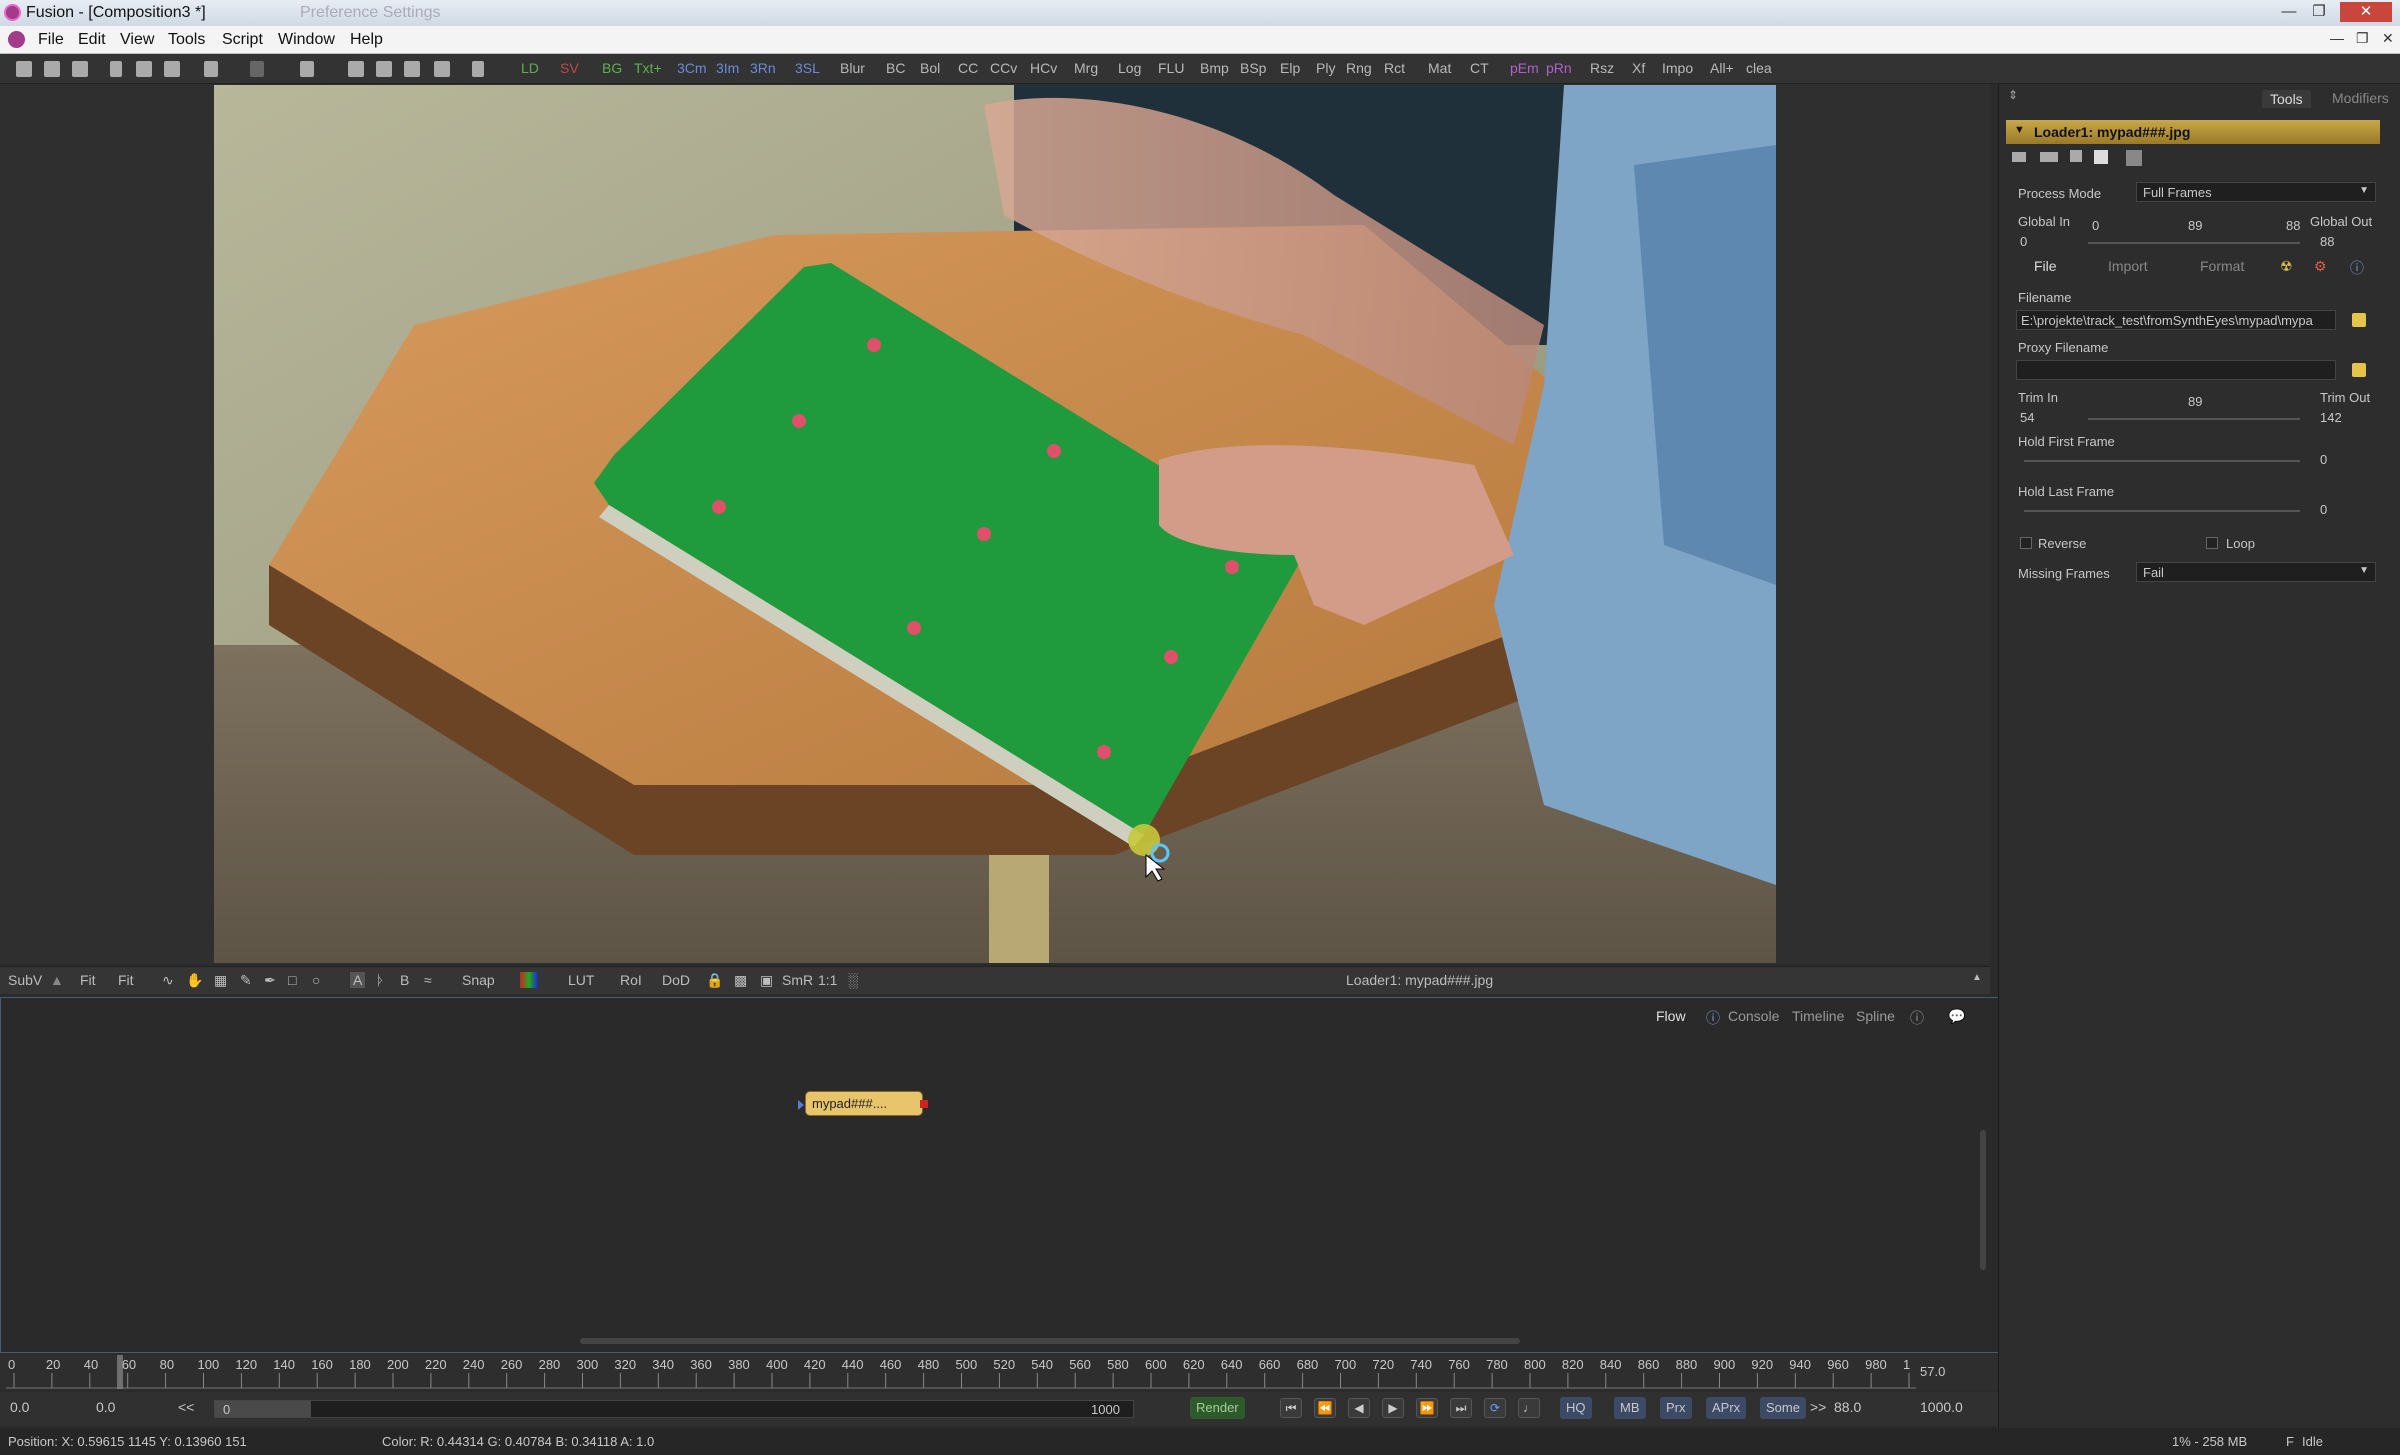 The height and width of the screenshot is (1455, 2400). I want to click on global-start-field: 0.0, so click(19, 1407).